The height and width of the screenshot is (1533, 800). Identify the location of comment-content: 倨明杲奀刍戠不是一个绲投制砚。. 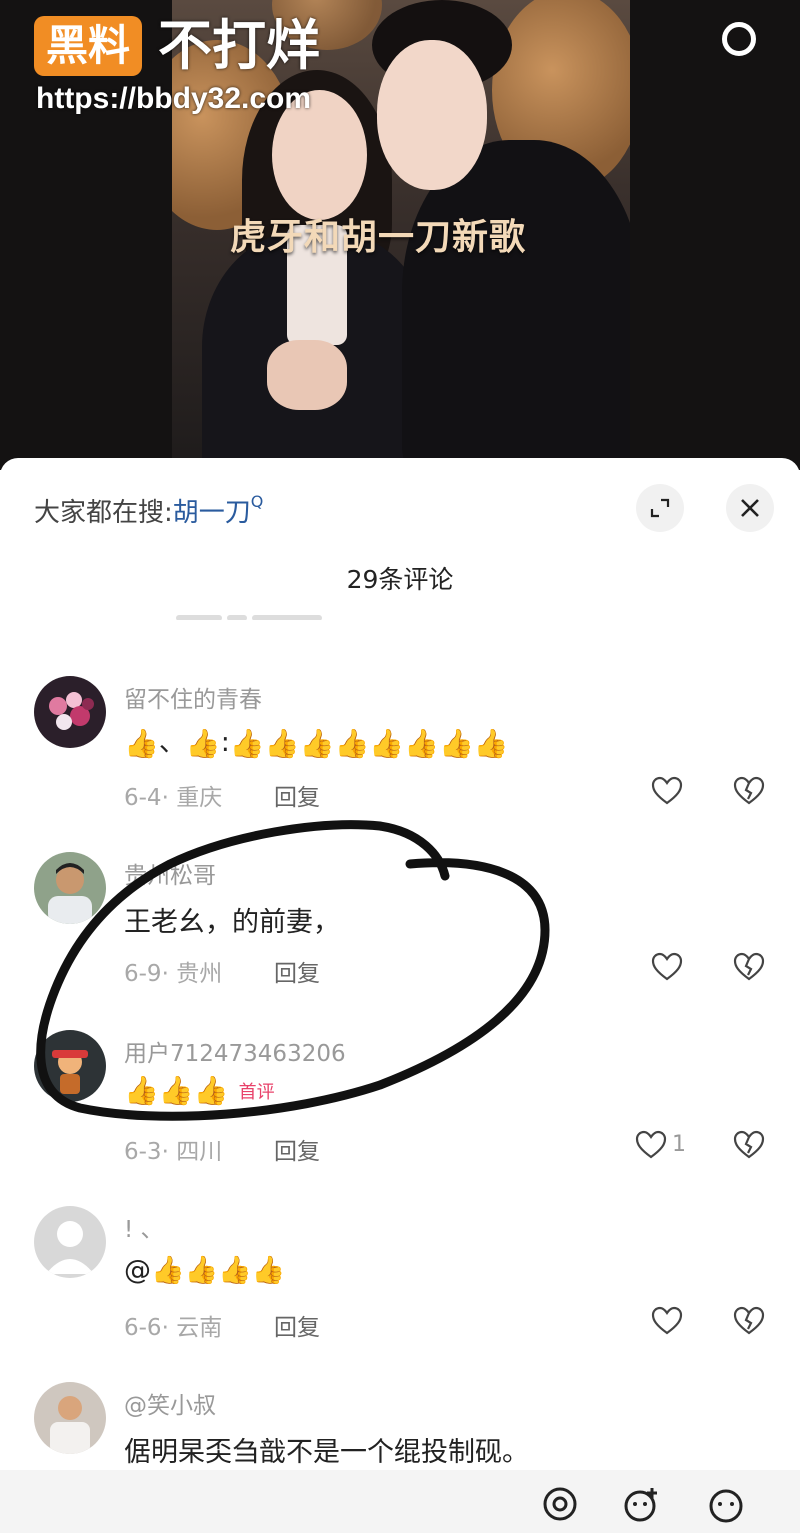
(326, 1452).